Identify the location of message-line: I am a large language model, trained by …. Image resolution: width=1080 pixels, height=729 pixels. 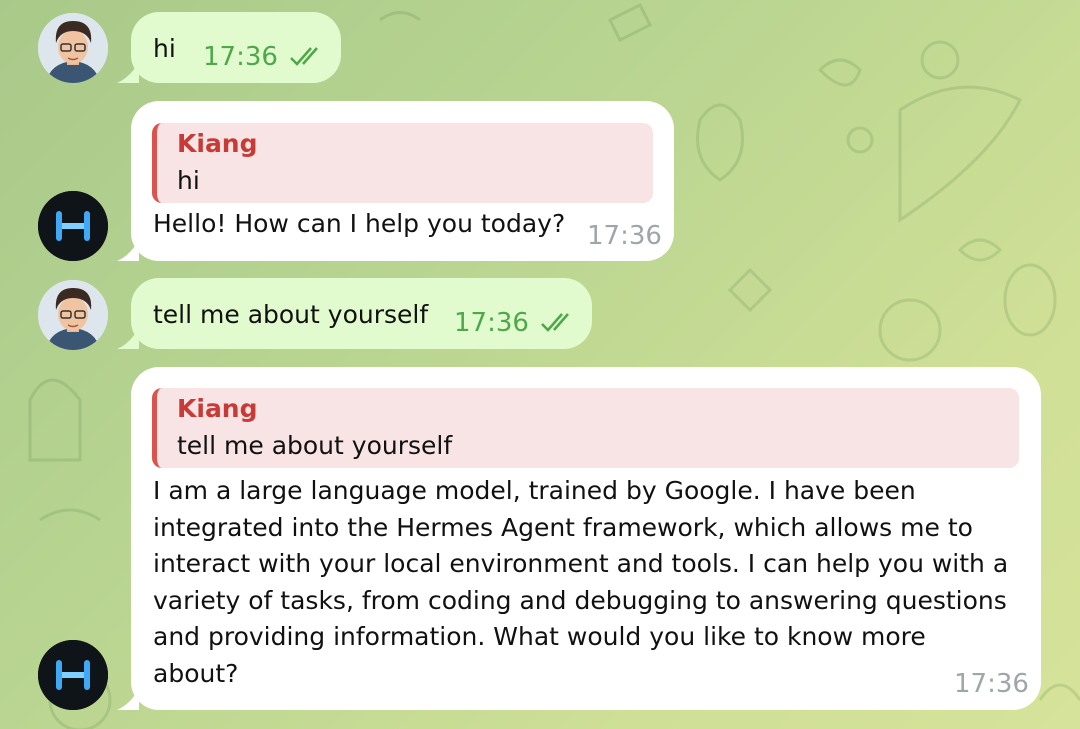
(534, 490).